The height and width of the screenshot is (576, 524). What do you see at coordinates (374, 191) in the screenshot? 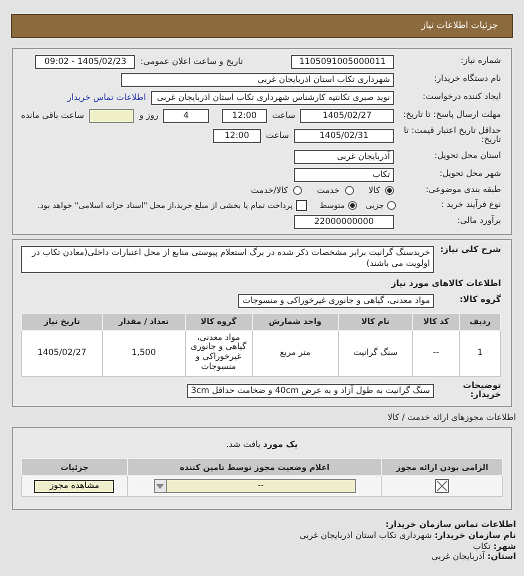
I see `radio-label: کالا` at bounding box center [374, 191].